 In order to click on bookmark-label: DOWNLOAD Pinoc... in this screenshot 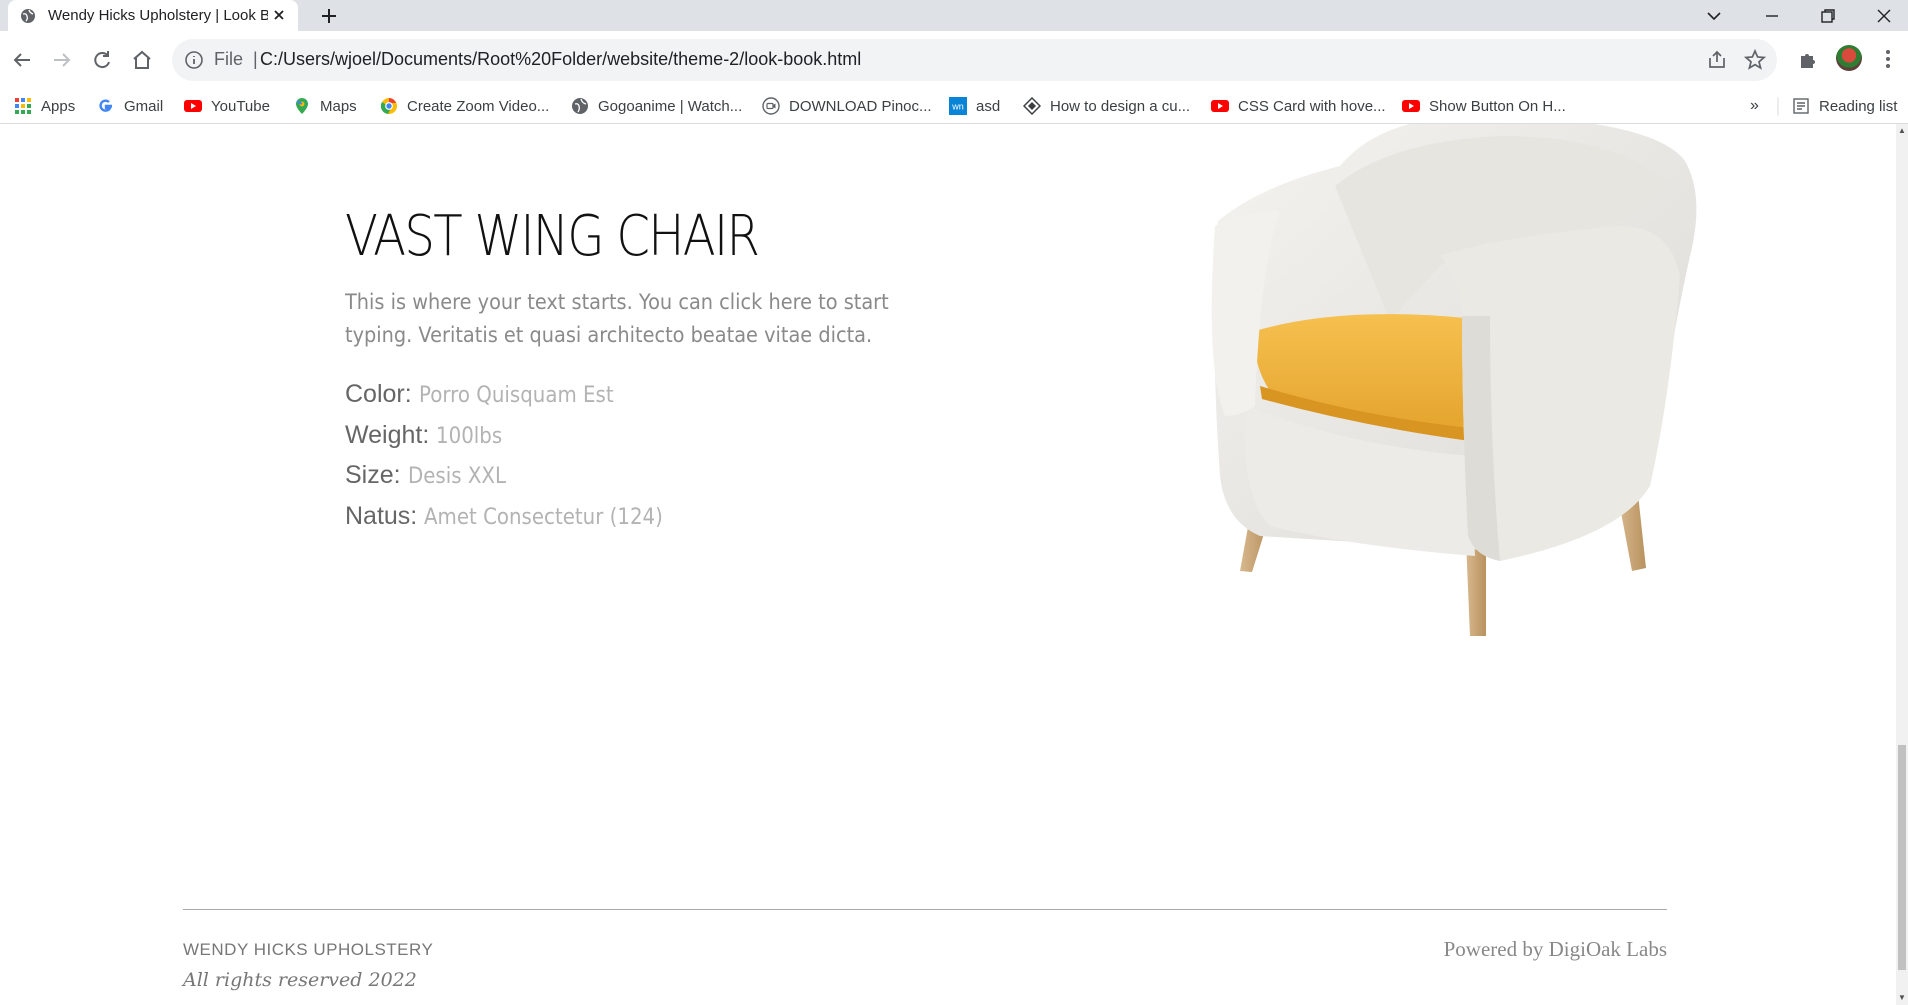, I will do `click(860, 106)`.